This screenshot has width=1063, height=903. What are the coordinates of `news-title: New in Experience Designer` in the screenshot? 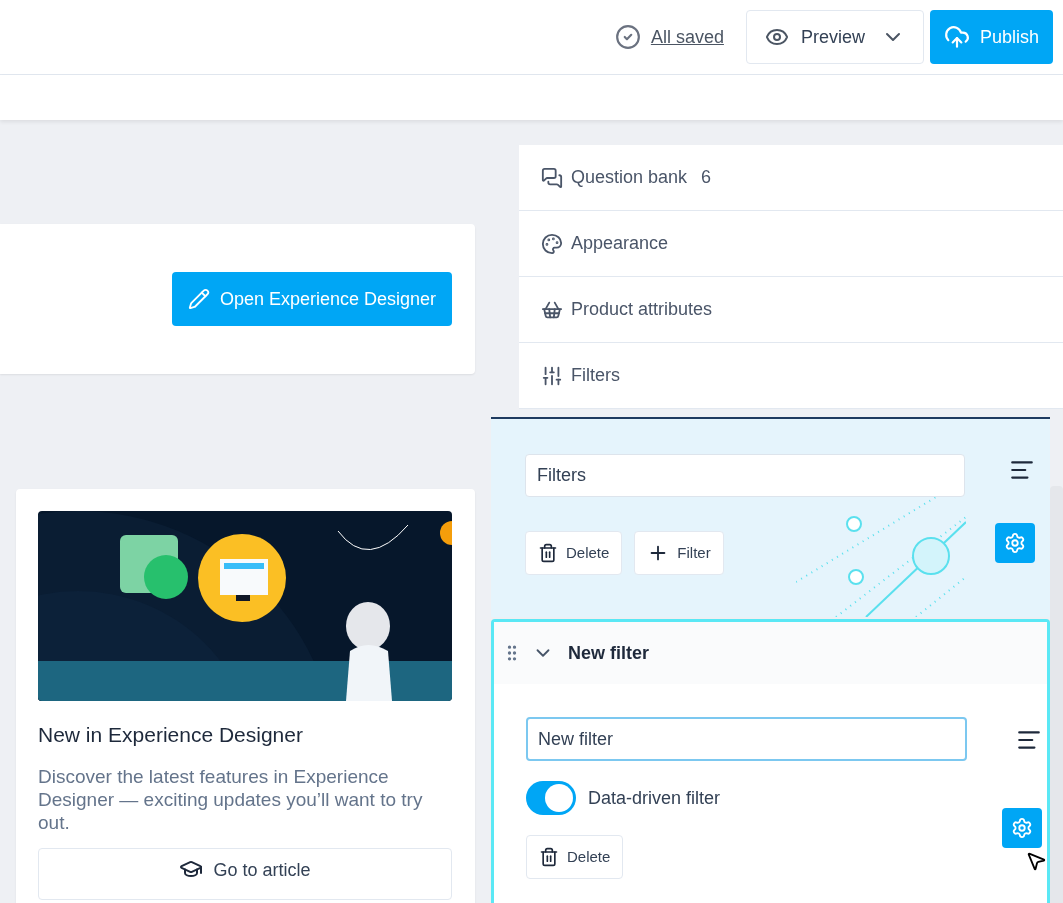 It's located at (171, 735).